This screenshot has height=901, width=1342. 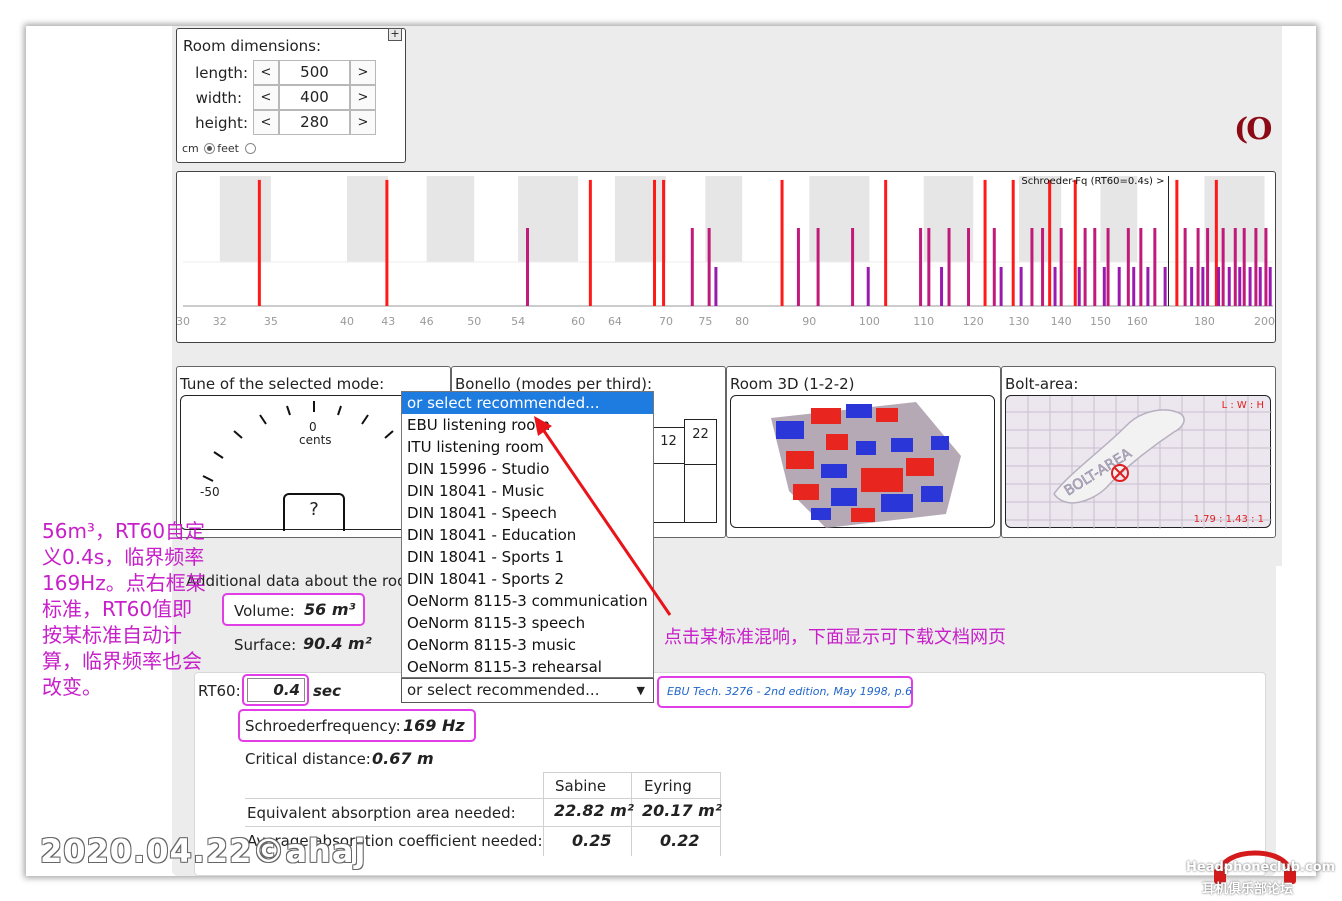 I want to click on x-tick-label: 150, so click(x=1100, y=321).